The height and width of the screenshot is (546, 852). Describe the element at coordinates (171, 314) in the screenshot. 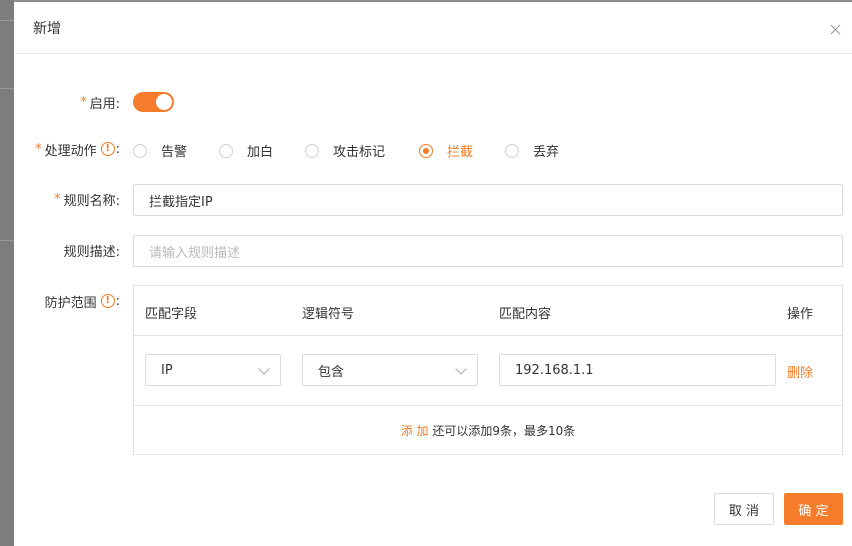

I see `header-field: 匹配字段` at that location.